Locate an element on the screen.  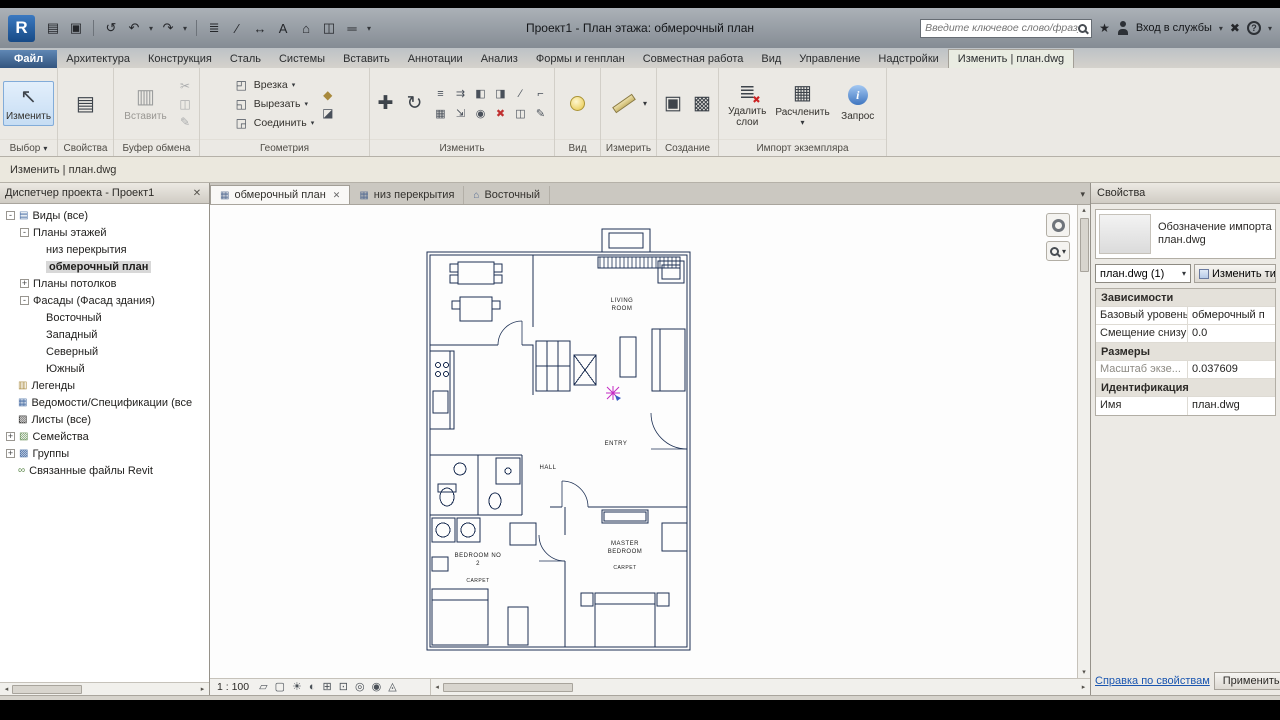
tree-item-ceiling-plans: + Планы потолков is located at coordinates (104, 283).